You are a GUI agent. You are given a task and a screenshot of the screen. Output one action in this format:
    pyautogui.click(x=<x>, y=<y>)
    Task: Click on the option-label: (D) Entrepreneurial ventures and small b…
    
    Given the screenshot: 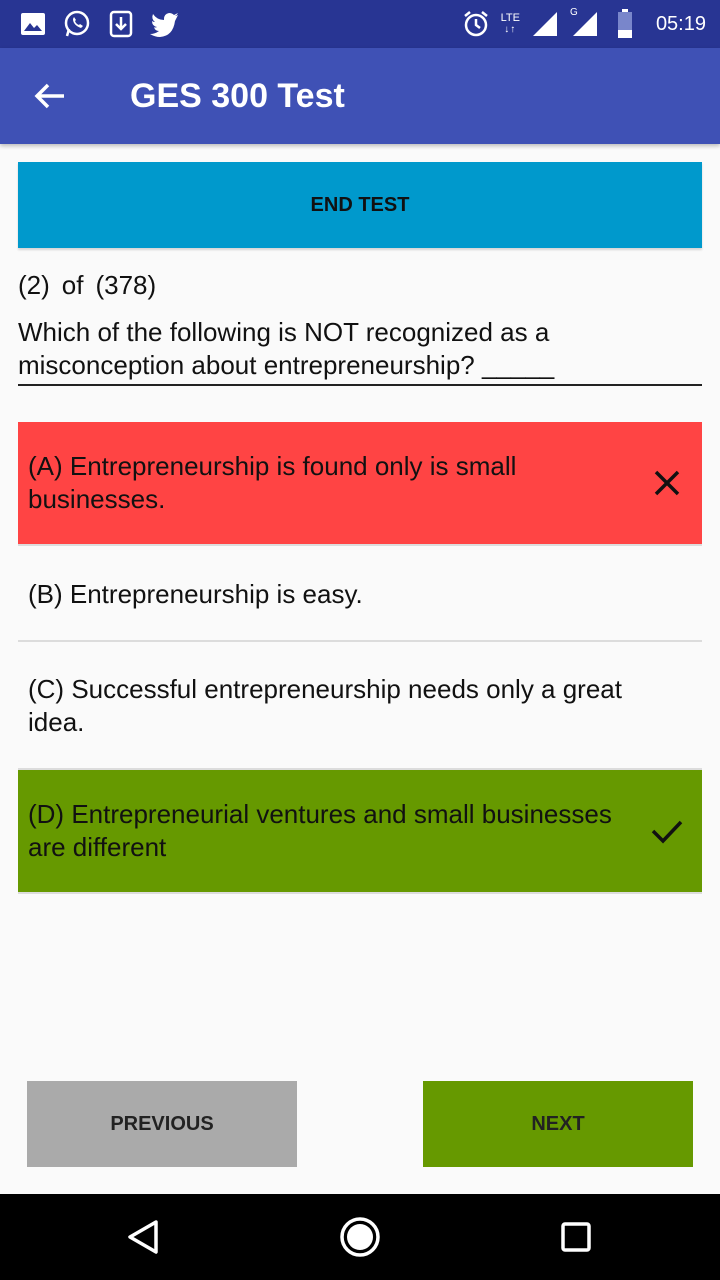 What is the action you would take?
    pyautogui.click(x=320, y=830)
    